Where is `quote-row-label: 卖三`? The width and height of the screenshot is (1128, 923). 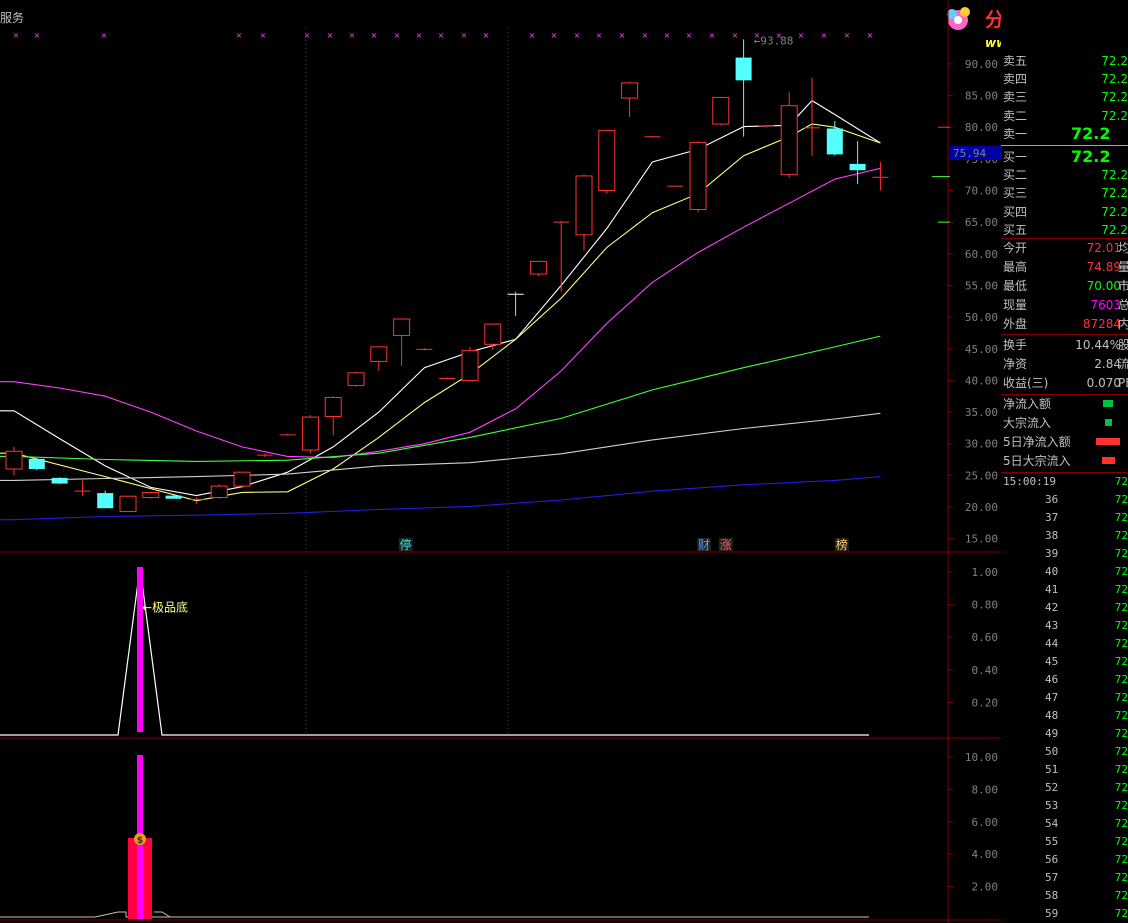
quote-row-label: 卖三 is located at coordinates (1015, 97).